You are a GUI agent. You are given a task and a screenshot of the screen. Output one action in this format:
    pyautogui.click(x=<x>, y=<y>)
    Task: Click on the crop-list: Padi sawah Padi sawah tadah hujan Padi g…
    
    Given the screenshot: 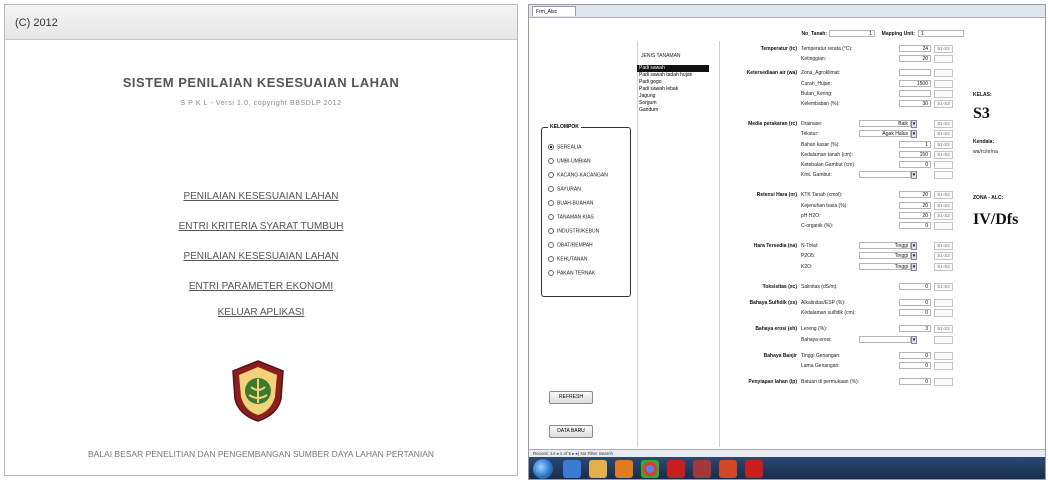 What is the action you would take?
    pyautogui.click(x=673, y=89)
    